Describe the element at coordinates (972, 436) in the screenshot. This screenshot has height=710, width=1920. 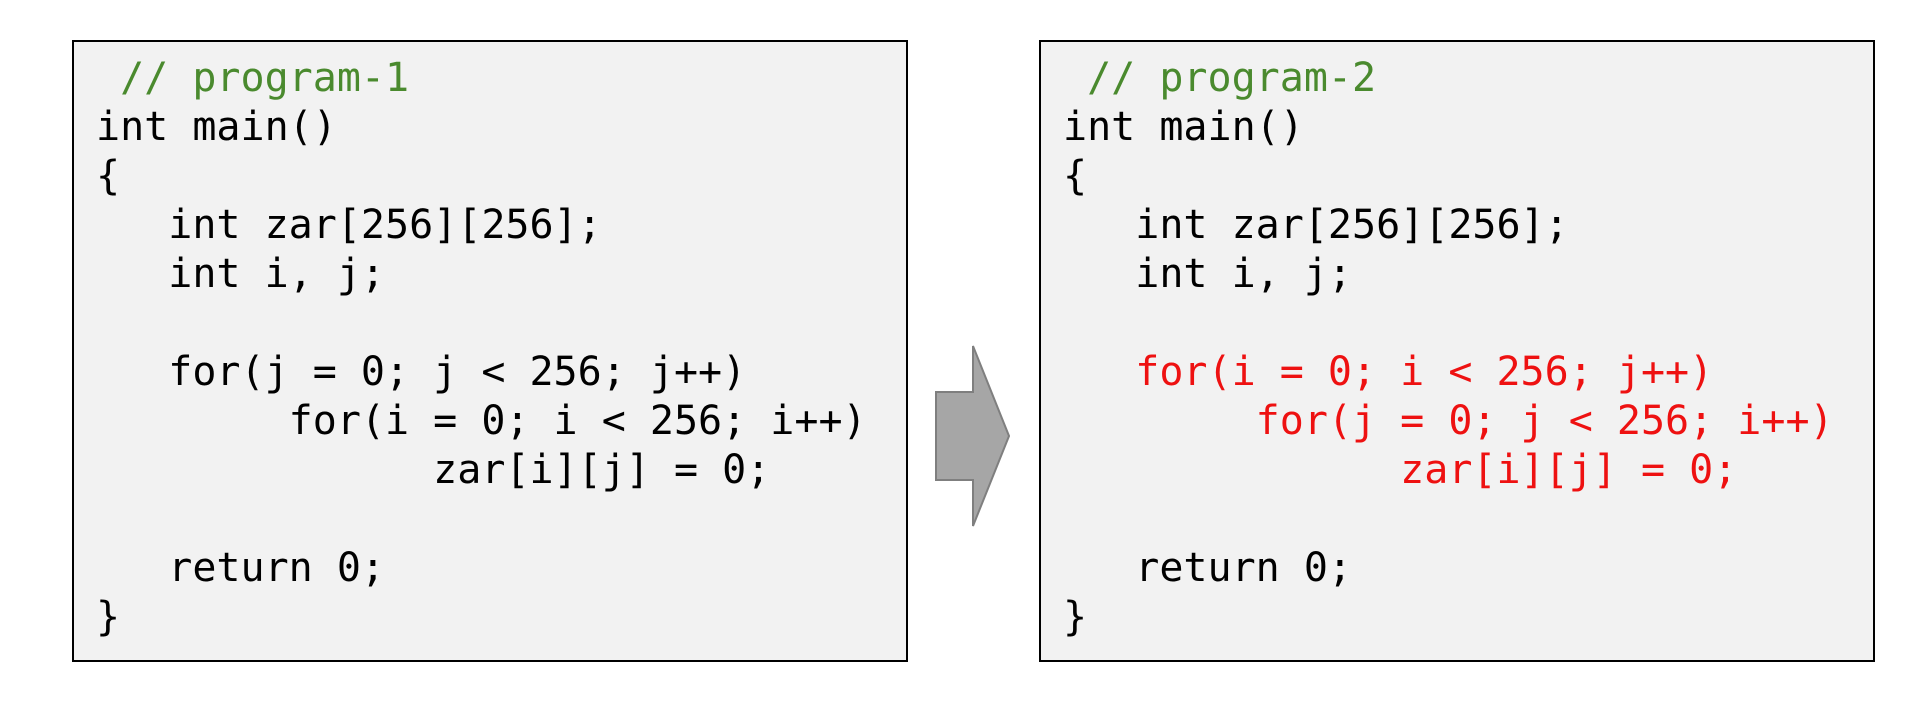
I see `right-arrow-icon` at that location.